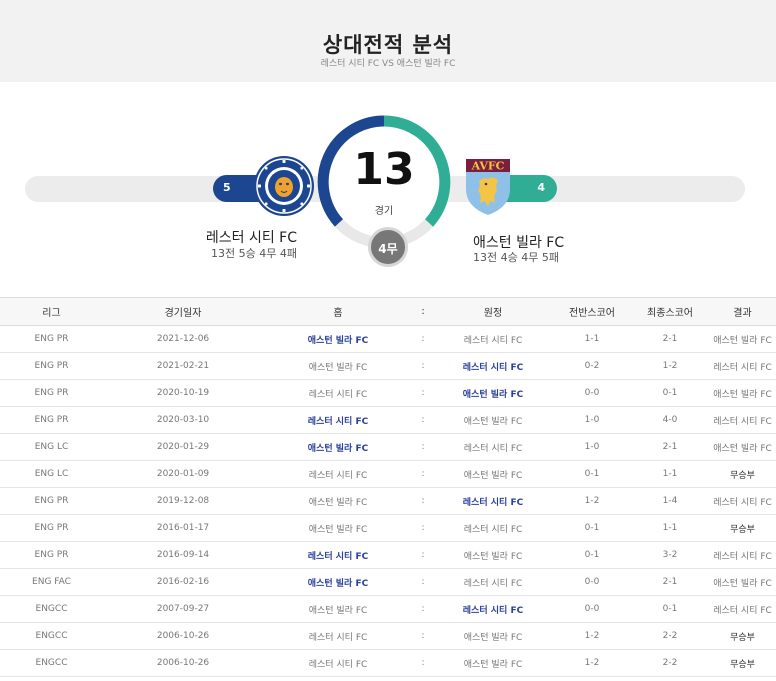 The width and height of the screenshot is (776, 681). Describe the element at coordinates (670, 474) in the screenshot. I see `final-score-cell: 1-1` at that location.